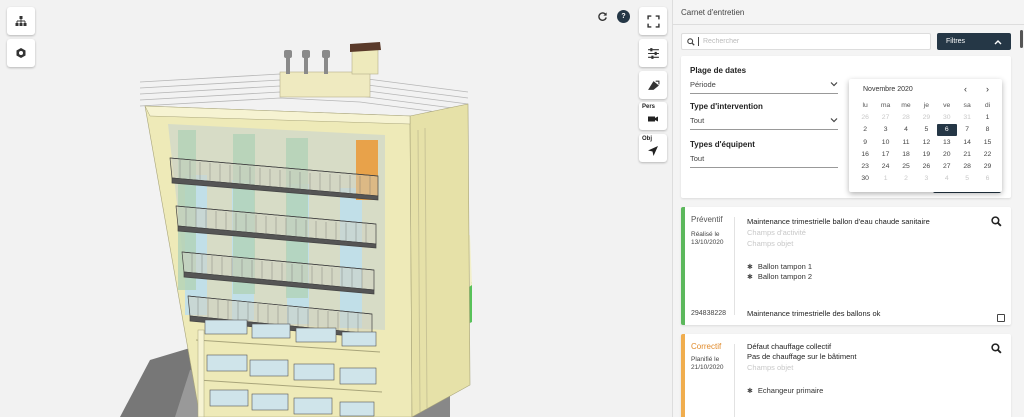 Image resolution: width=1024 pixels, height=417 pixels. I want to click on calendar-day: 14, so click(967, 142).